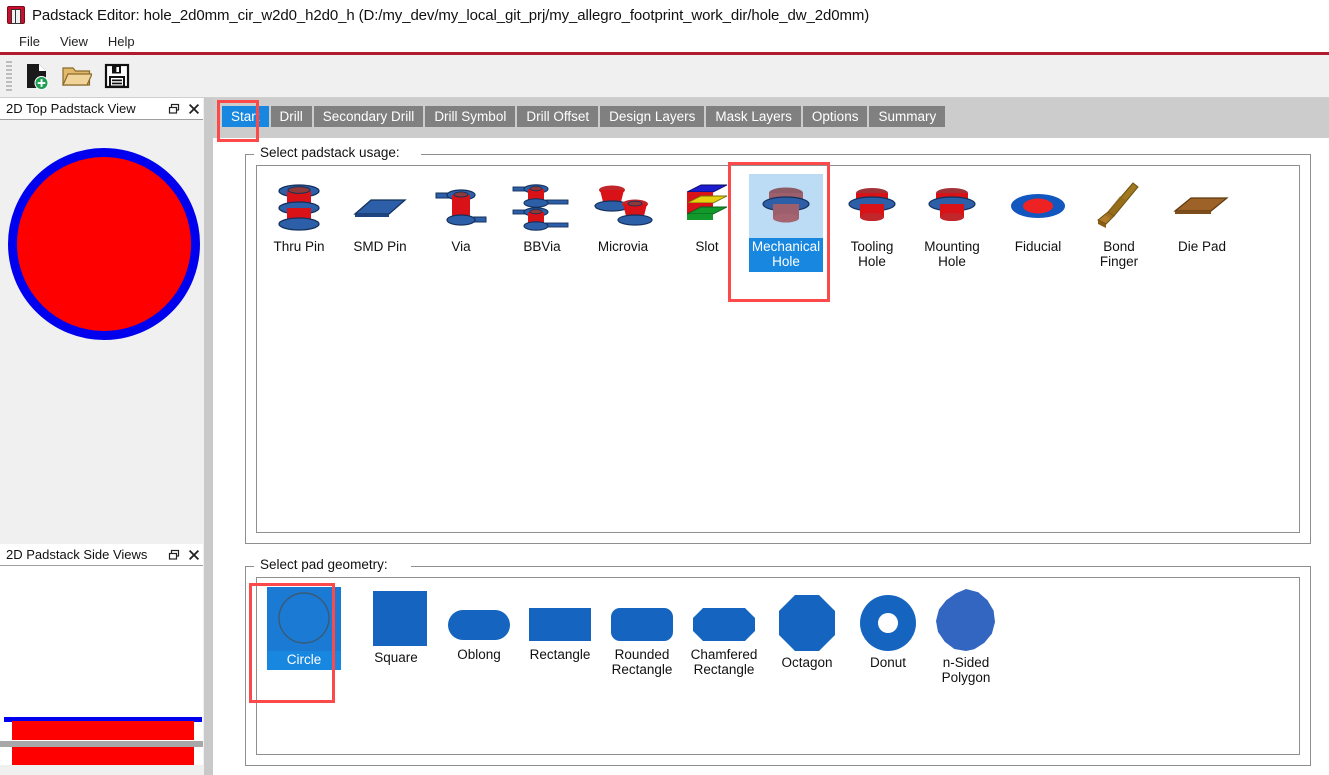  I want to click on smd-pin-icon, so click(380, 207).